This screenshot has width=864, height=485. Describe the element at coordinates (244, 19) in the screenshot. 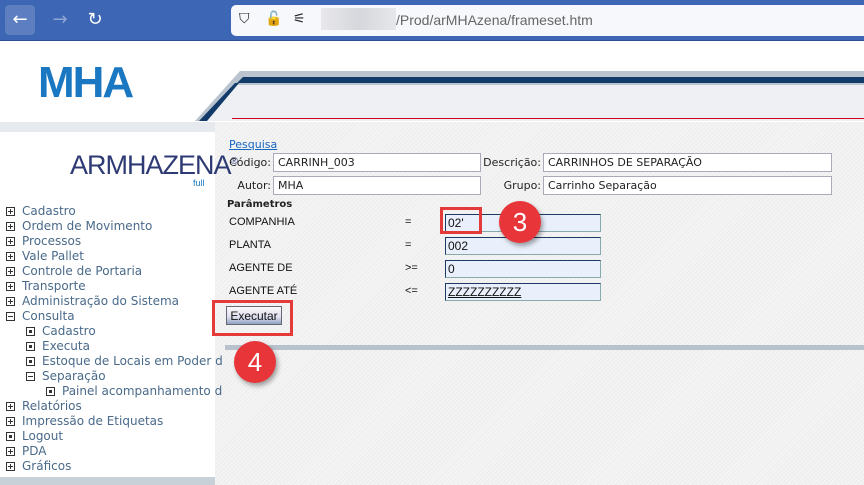

I see `shield-icon: ⛉` at that location.